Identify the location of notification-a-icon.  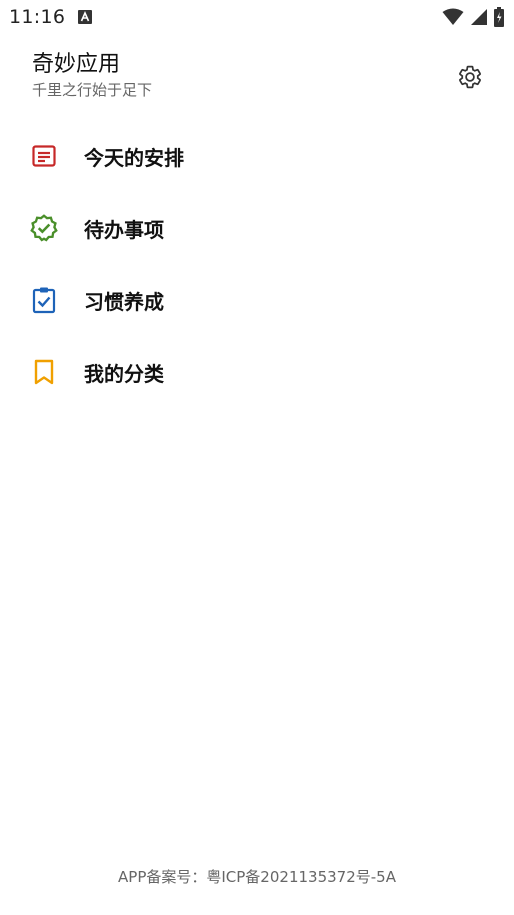
(85, 16).